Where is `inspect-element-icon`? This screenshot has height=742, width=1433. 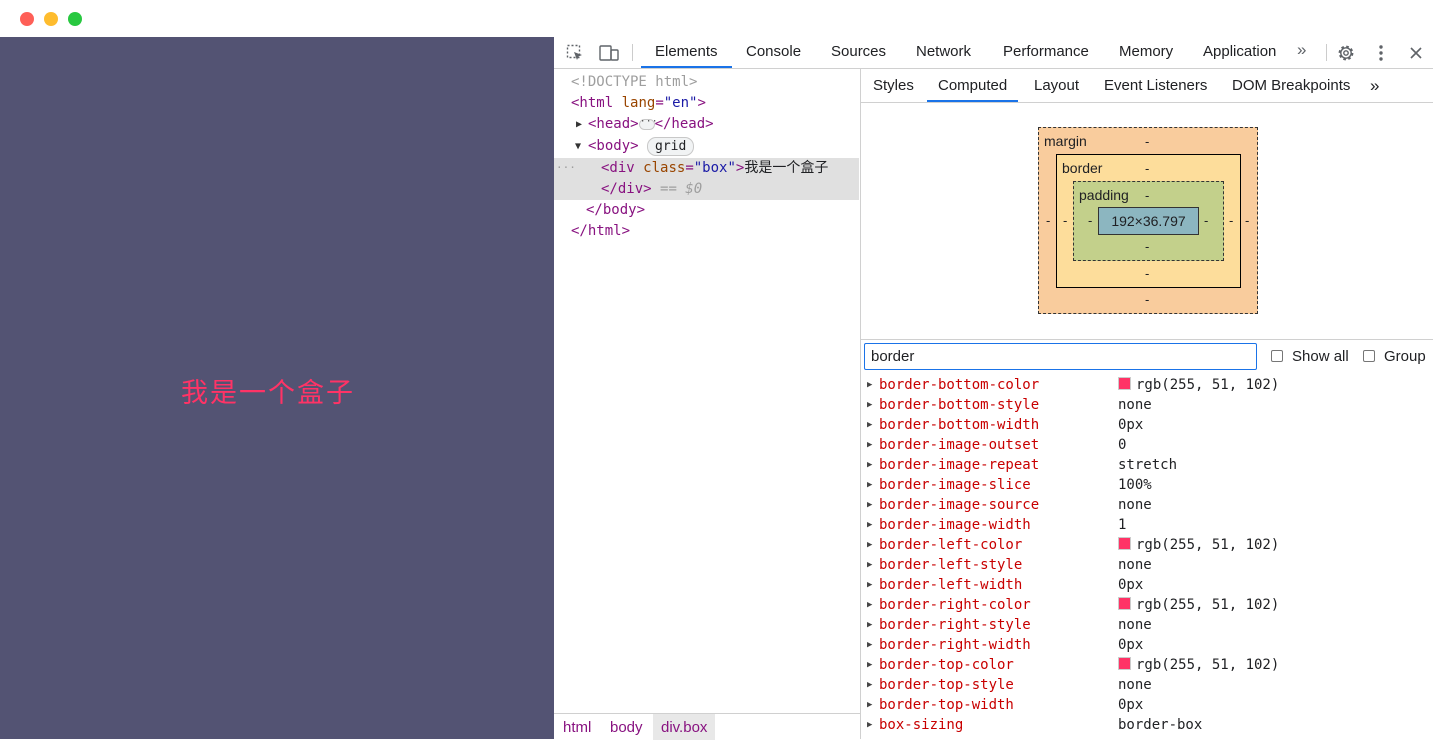 inspect-element-icon is located at coordinates (575, 53).